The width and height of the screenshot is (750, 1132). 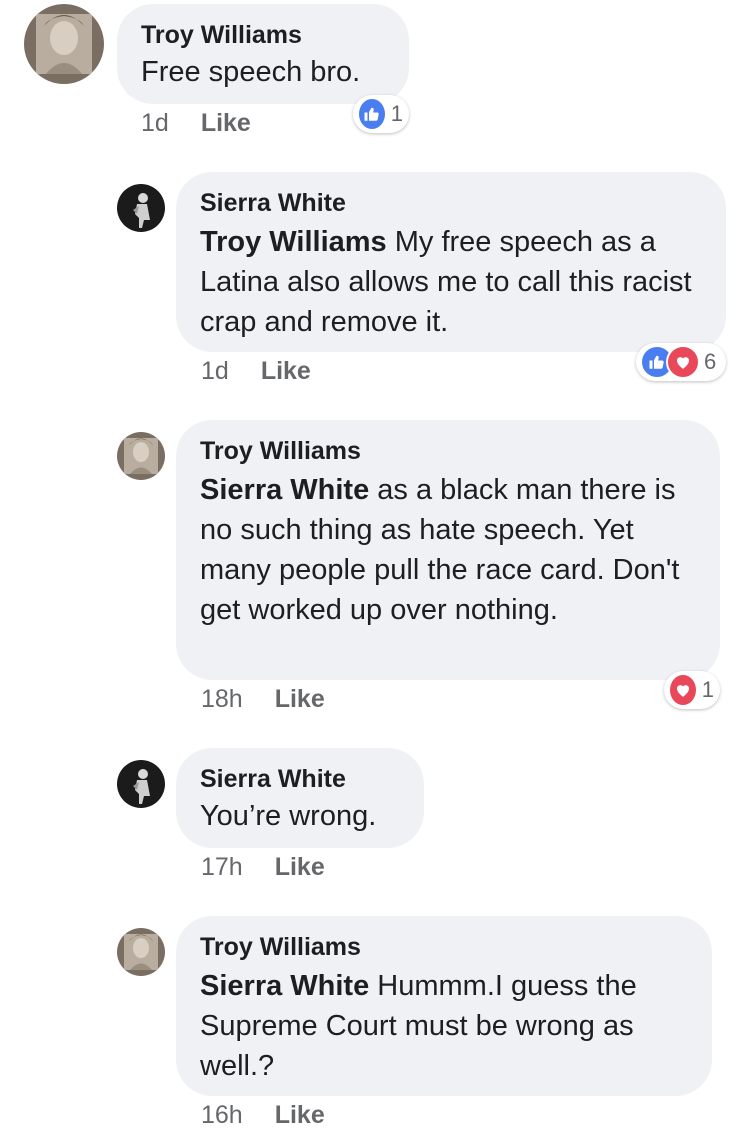 What do you see at coordinates (222, 1115) in the screenshot?
I see `comment-time: 16h` at bounding box center [222, 1115].